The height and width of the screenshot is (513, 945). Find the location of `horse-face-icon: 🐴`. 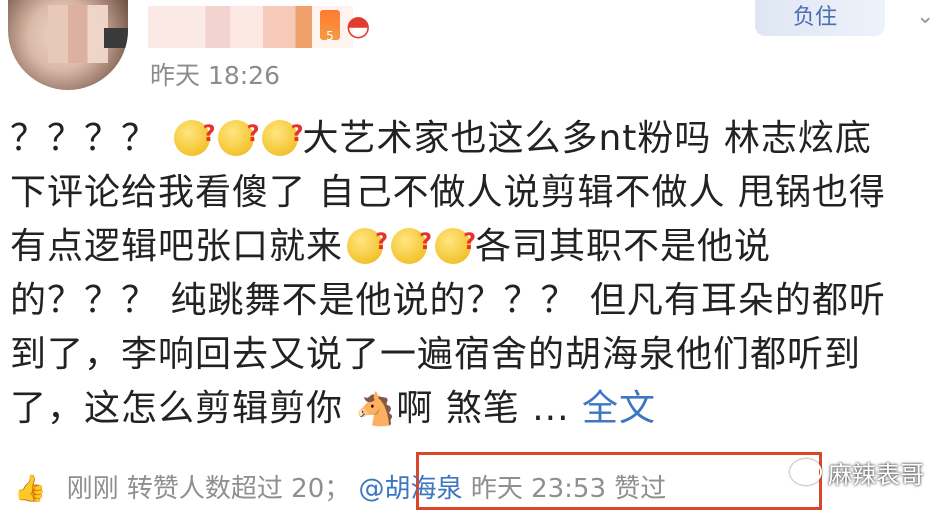

horse-face-icon: 🐴 is located at coordinates (376, 409).